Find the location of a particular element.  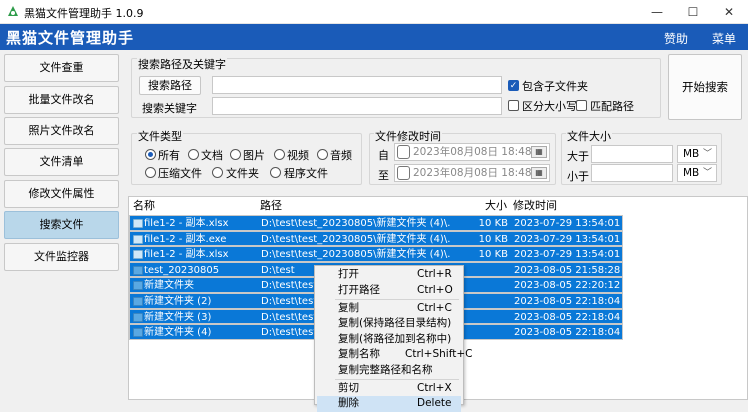

menu-item-copy-path-in-name: 复制(将路径加到名称中) is located at coordinates (389, 340).